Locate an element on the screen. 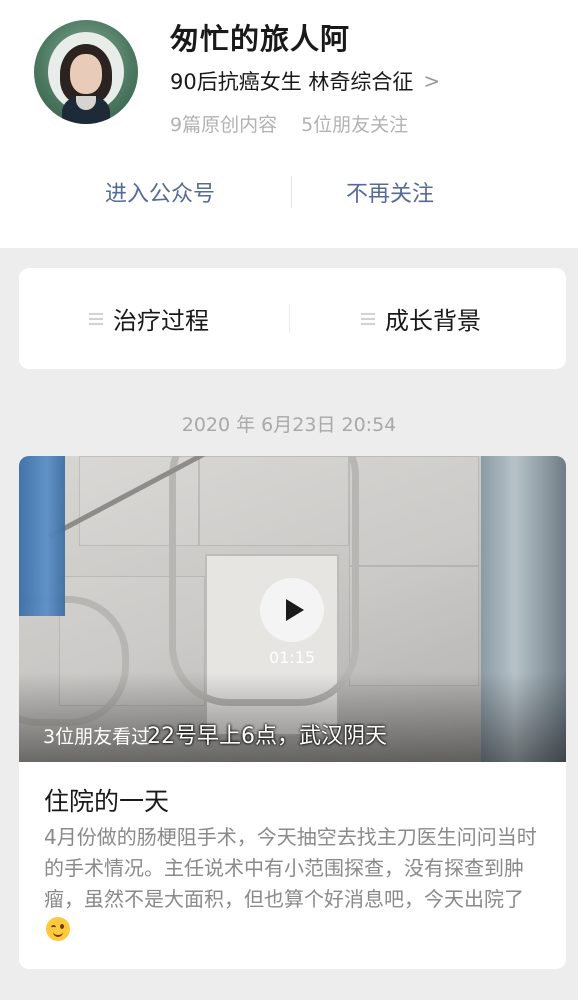 The image size is (578, 1000). menu-item-label: 成长背景 is located at coordinates (433, 321).